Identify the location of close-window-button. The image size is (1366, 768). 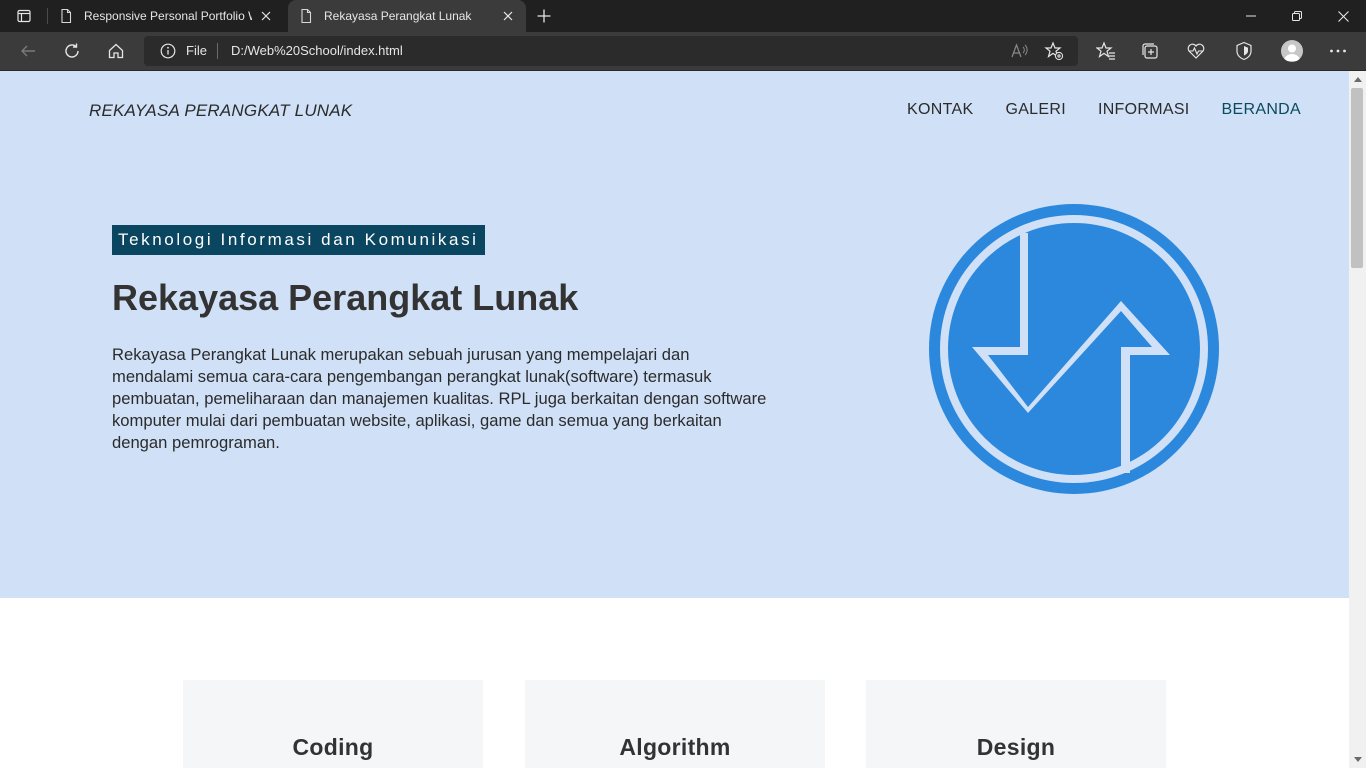
(1343, 16).